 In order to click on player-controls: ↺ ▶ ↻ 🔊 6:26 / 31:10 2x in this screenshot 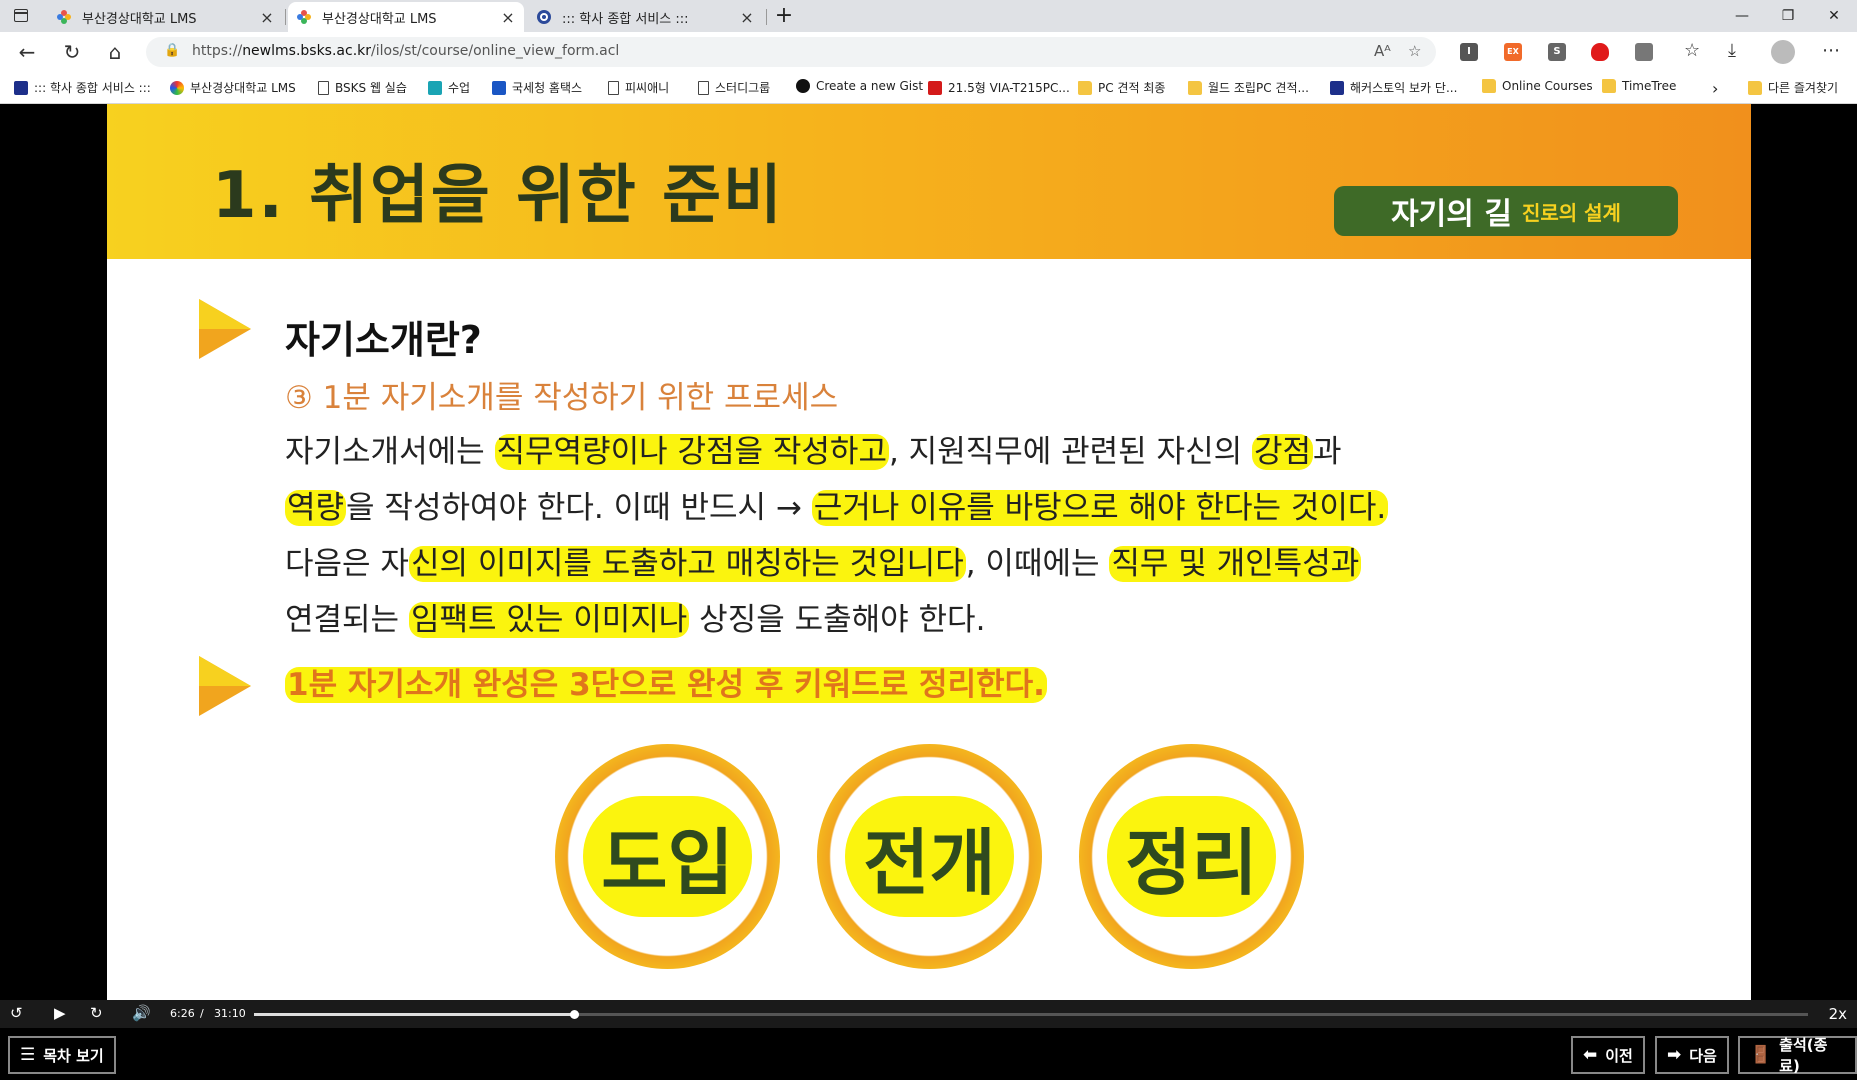, I will do `click(928, 1014)`.